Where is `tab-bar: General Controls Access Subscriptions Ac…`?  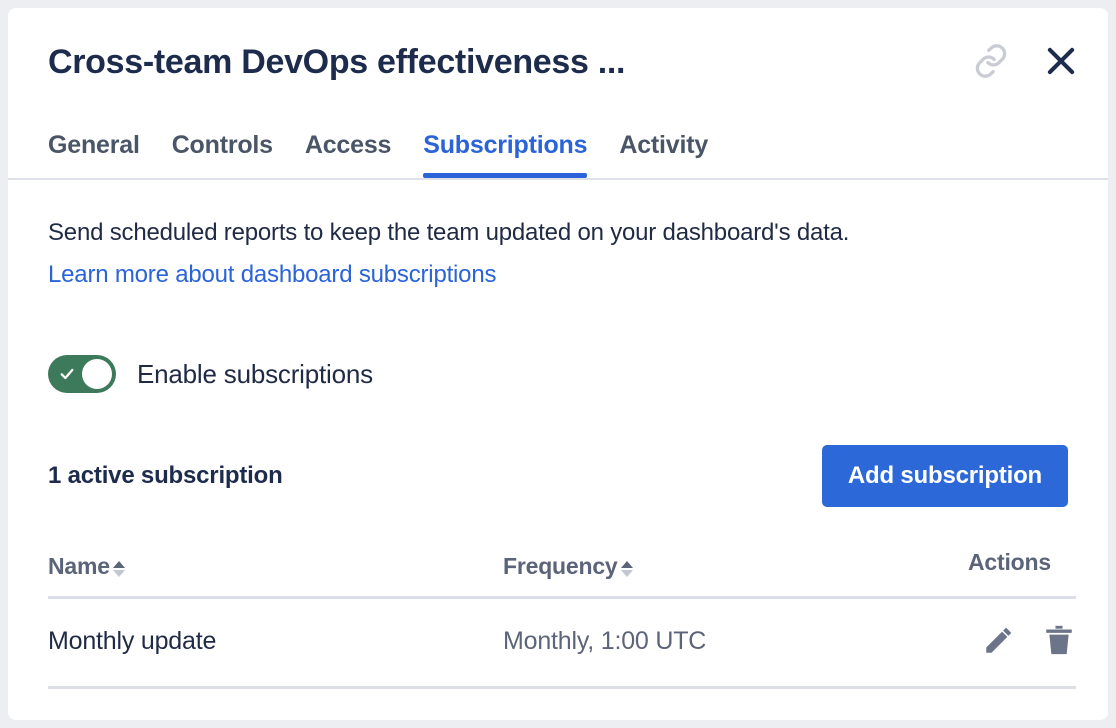 tab-bar: General Controls Access Subscriptions Ac… is located at coordinates (558, 148).